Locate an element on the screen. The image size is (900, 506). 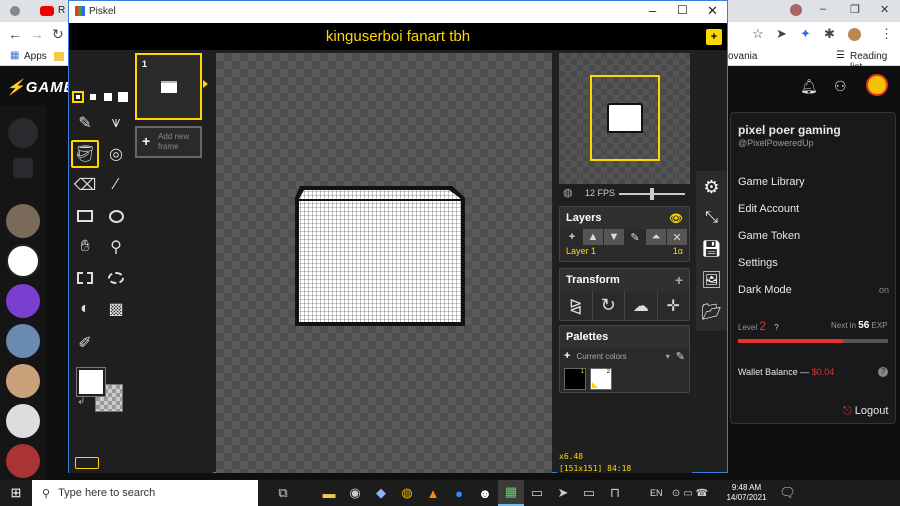
add-palette-icon: + is located at coordinates (567, 356).